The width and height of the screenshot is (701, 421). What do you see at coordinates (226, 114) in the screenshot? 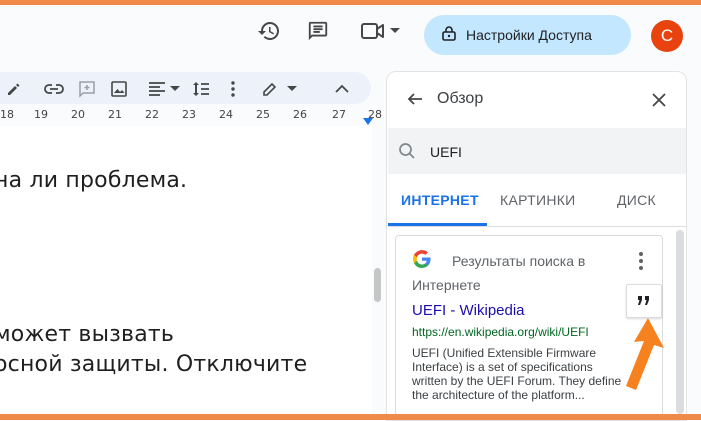
I see `ruler-label: 24` at bounding box center [226, 114].